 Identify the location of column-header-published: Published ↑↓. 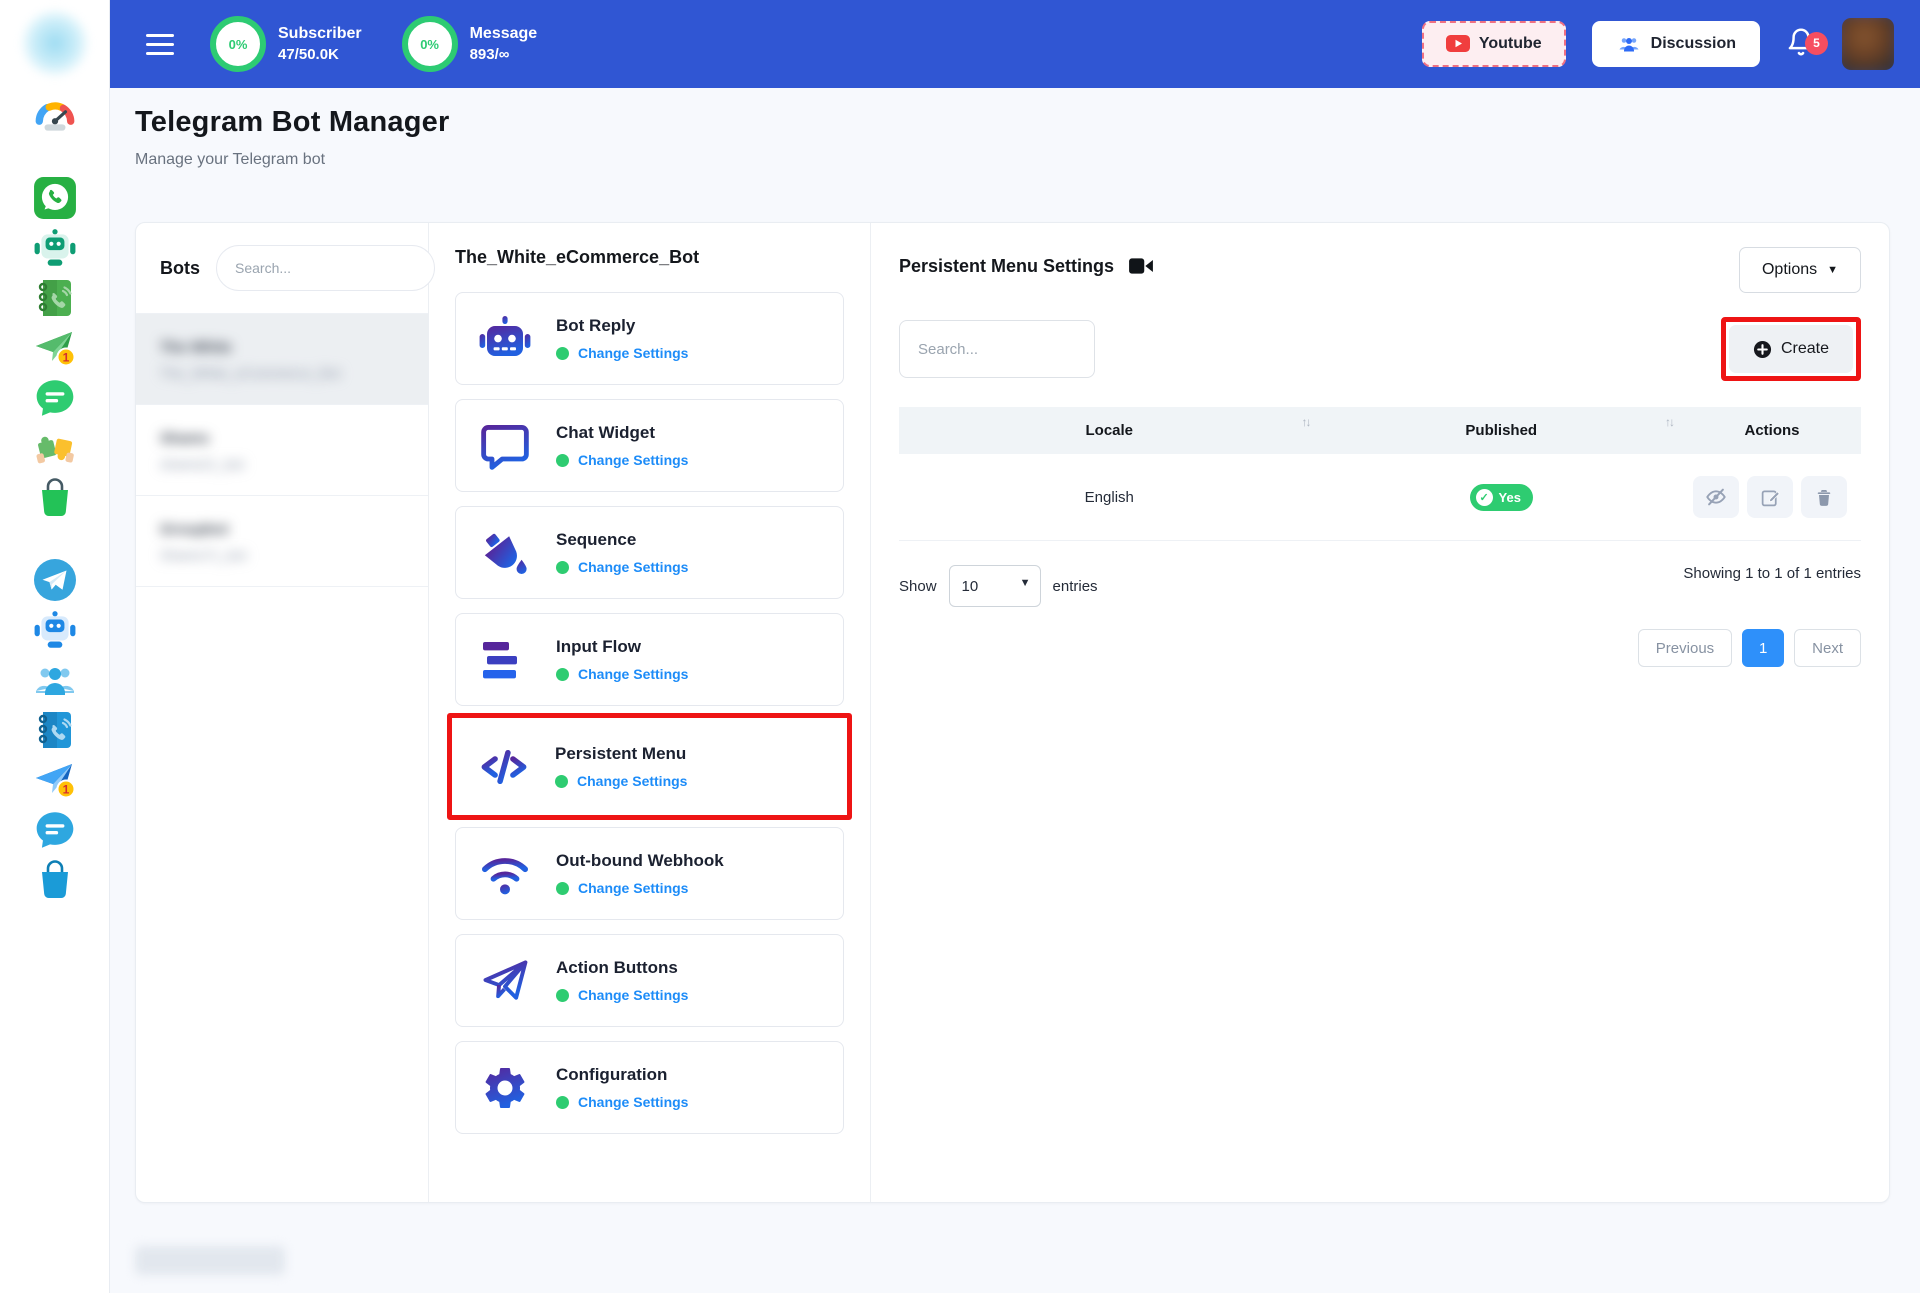
(1501, 430).